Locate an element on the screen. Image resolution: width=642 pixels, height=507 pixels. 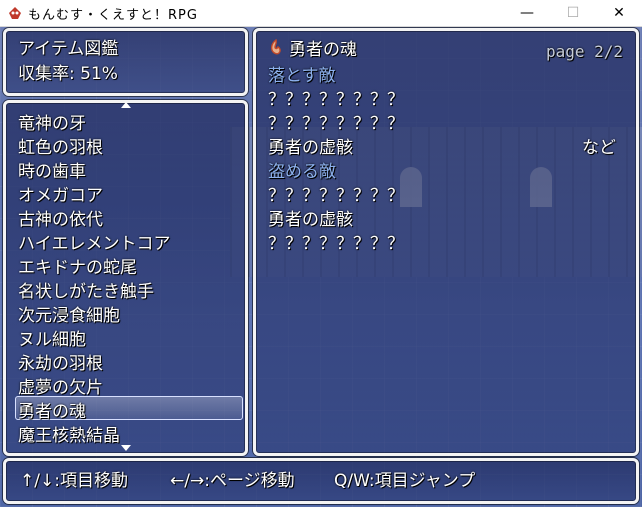
help-page-move: ←/→:ページ移動 is located at coordinates (232, 481).